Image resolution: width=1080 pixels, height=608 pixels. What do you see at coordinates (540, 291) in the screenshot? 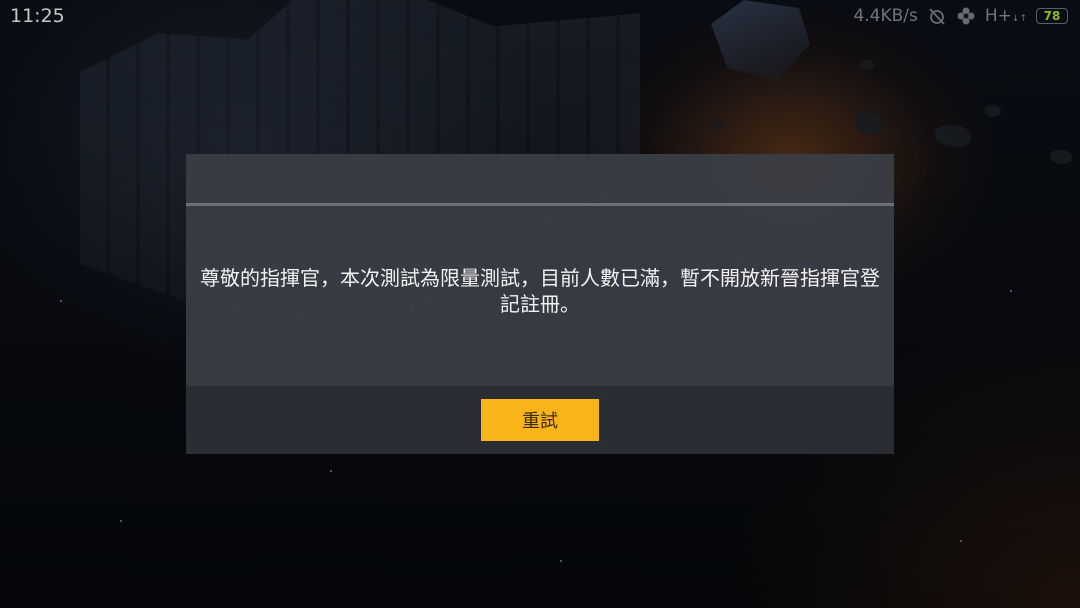
I see `dialog-message: 尊敬的指揮官，本次測試為限量測試，目前人數已滿，暫不開放新晉指揮官登記註冊。` at bounding box center [540, 291].